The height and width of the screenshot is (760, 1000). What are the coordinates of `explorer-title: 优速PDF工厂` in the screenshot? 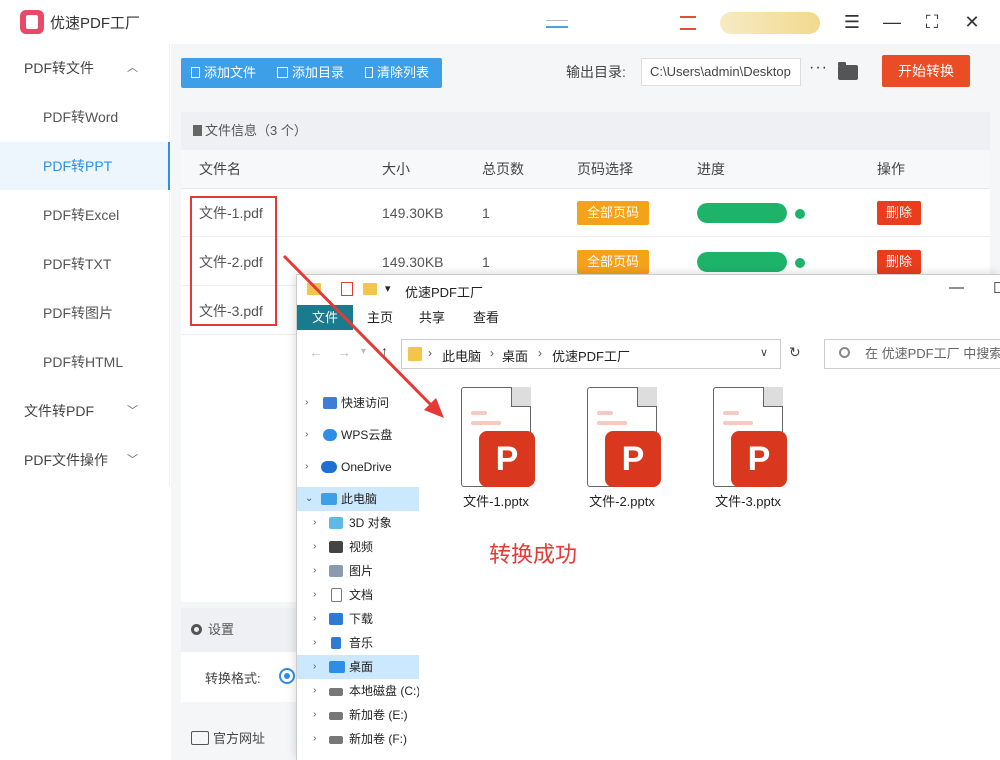 It's located at (444, 292).